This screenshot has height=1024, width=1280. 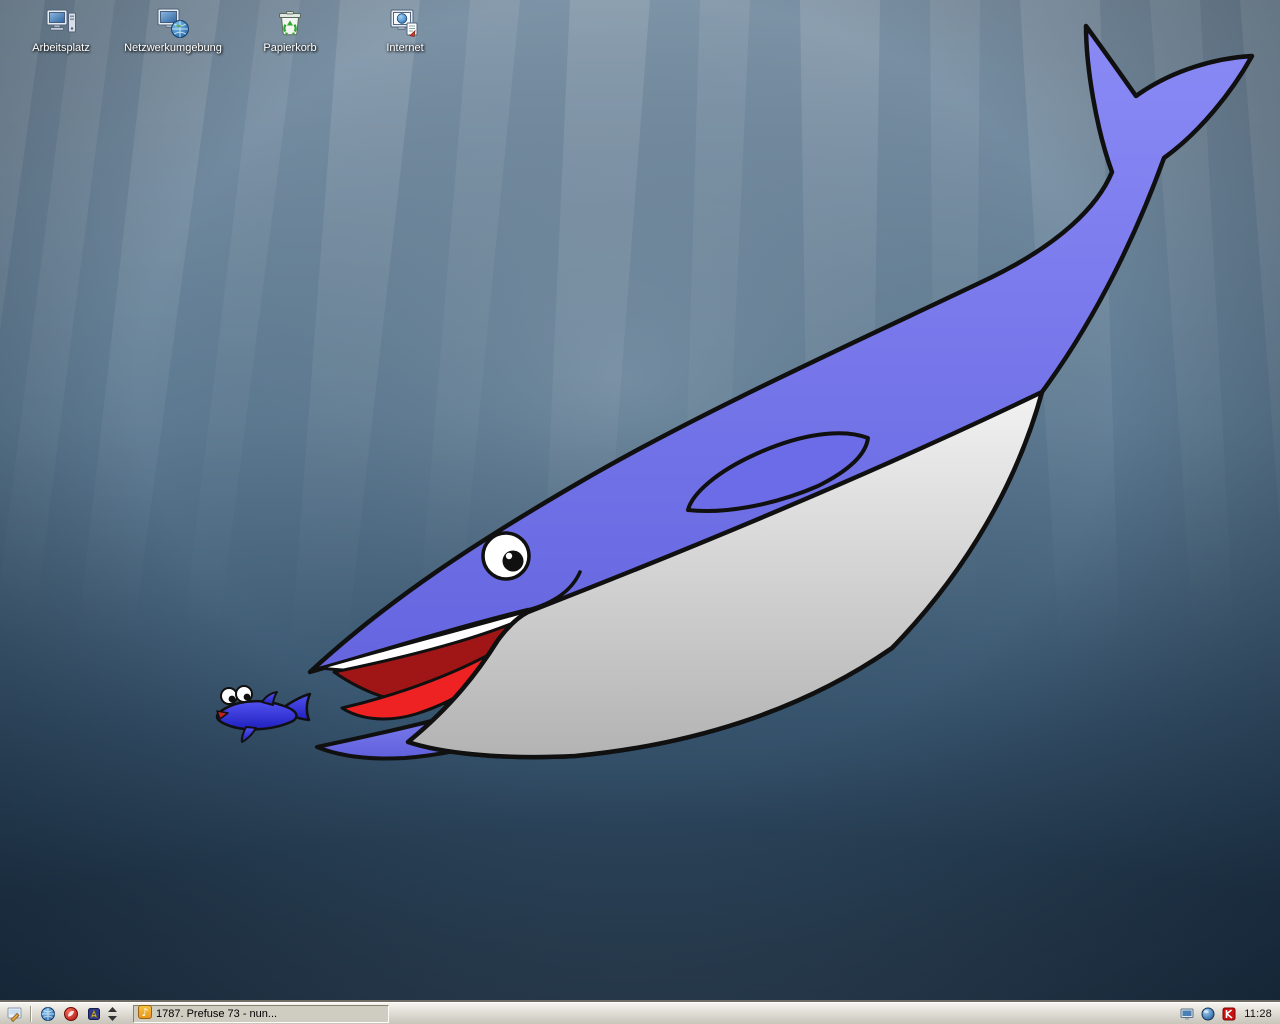 What do you see at coordinates (290, 48) in the screenshot?
I see `desktop-icon-label: Papierkorb` at bounding box center [290, 48].